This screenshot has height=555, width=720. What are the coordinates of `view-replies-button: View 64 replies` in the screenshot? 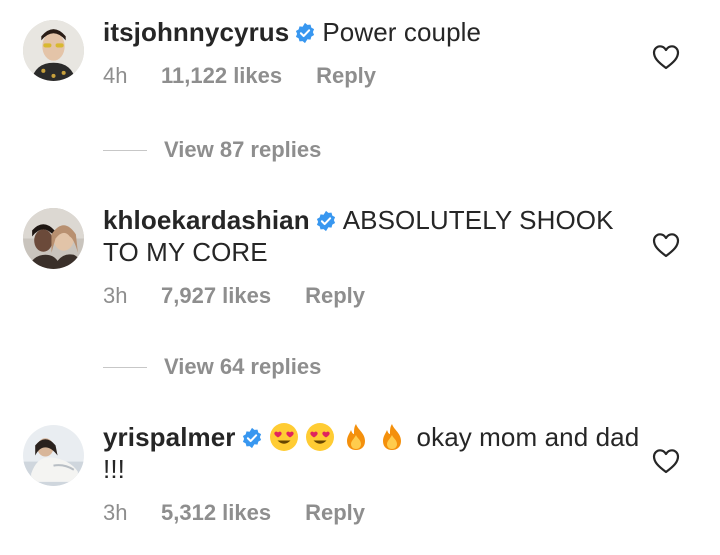 It's located at (212, 367).